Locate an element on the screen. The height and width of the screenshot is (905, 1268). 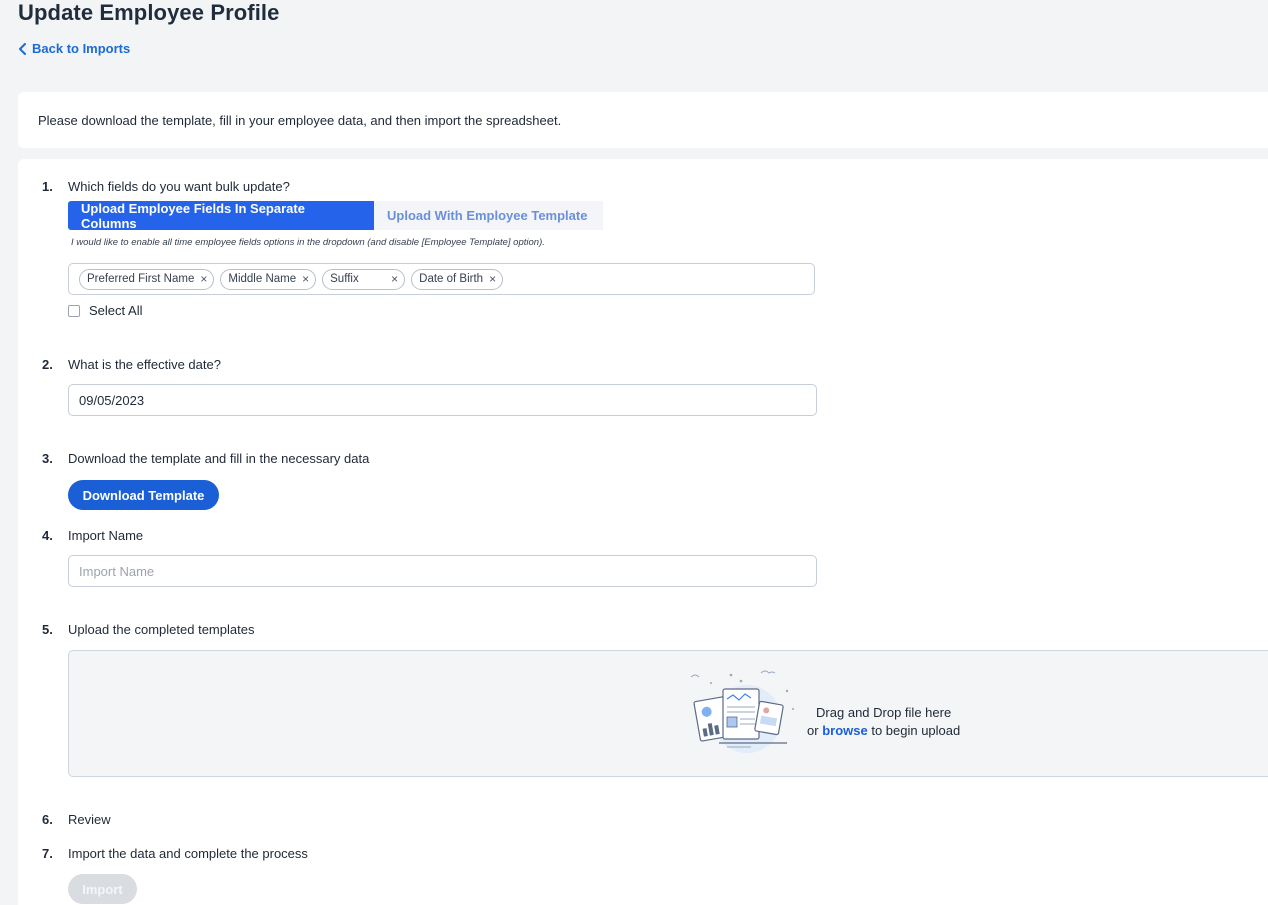
step-2-label: What is the effective date? is located at coordinates (144, 364).